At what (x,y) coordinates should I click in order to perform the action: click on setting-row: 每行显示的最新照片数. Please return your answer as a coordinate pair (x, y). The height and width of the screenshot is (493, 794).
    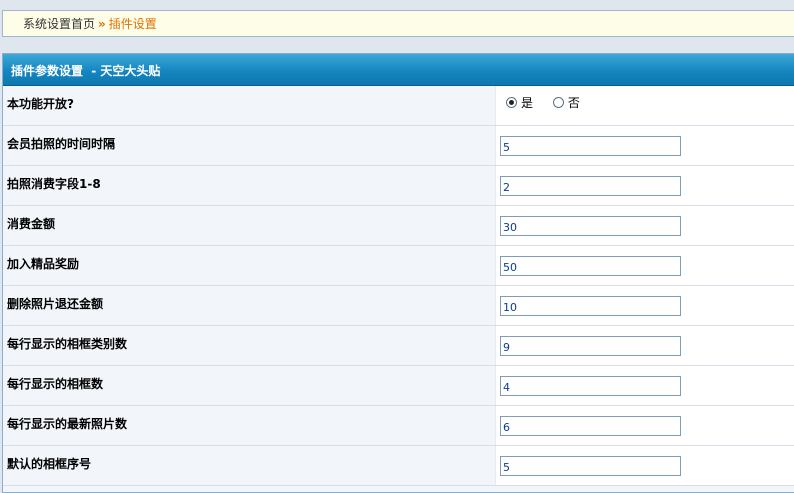
    Looking at the image, I should click on (398, 426).